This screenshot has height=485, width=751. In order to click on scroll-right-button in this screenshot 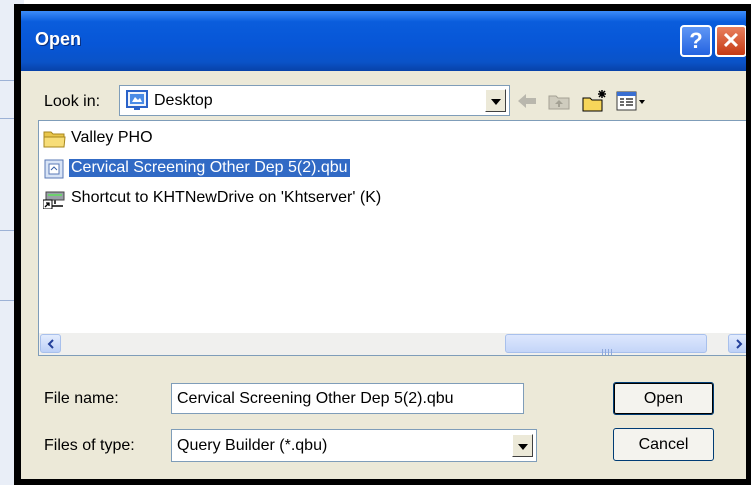, I will do `click(737, 343)`.